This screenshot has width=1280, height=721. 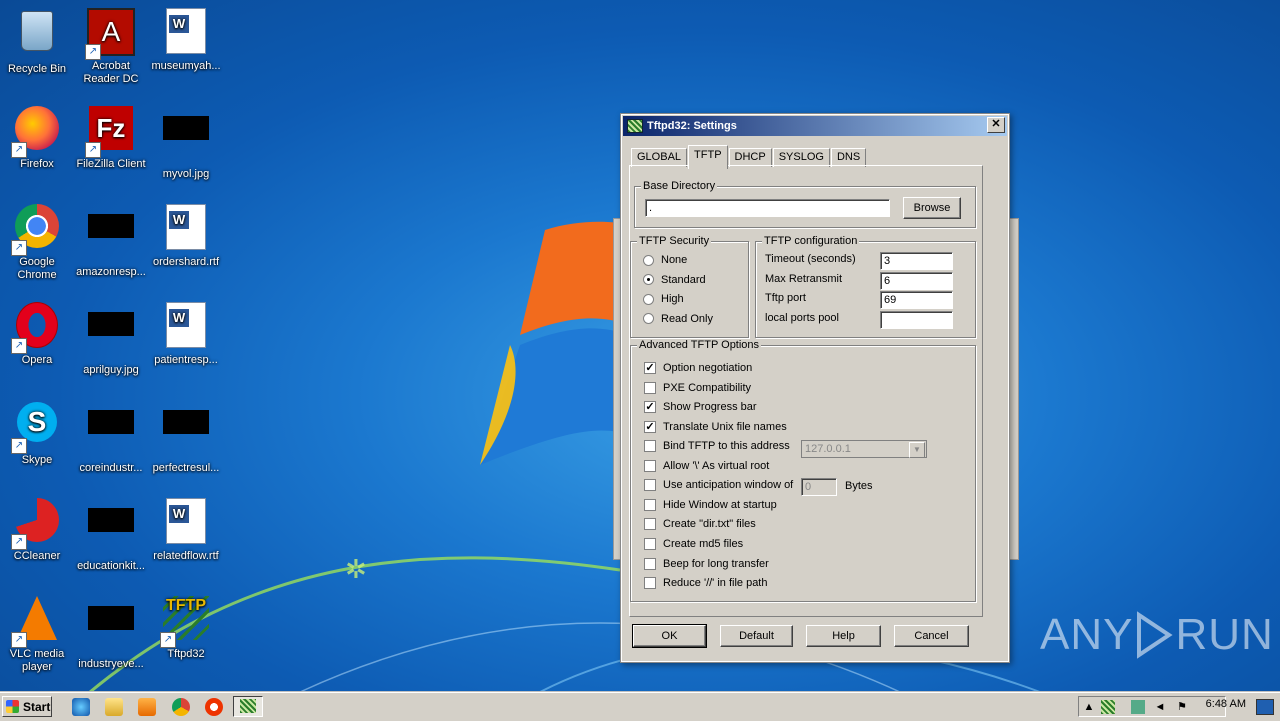 I want to click on advanced-option: ✓ Translate Unix file names, so click(x=715, y=427).